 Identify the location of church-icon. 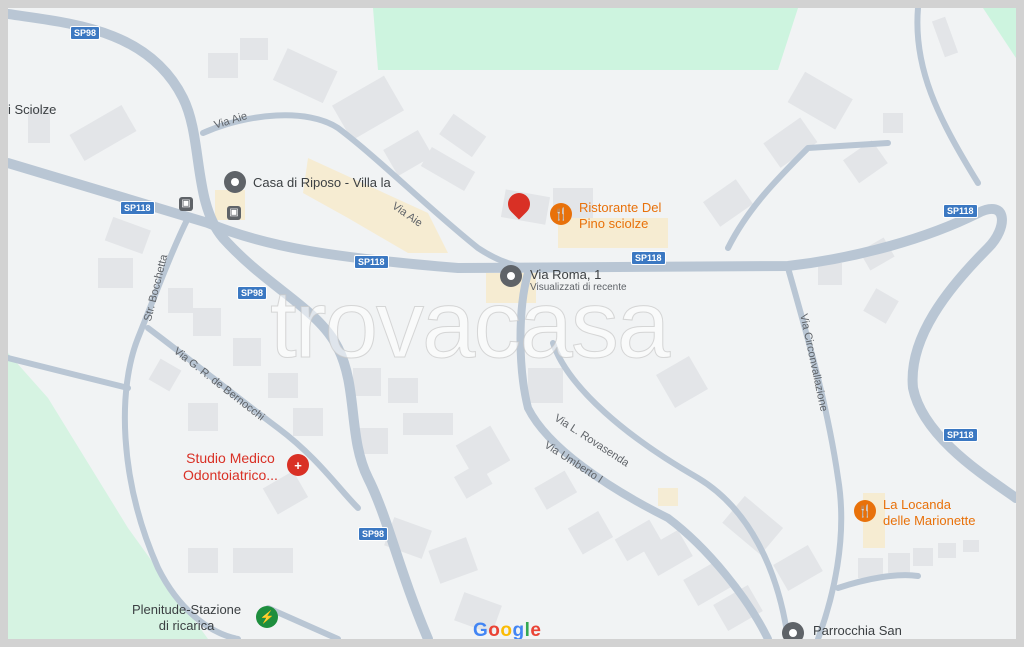
(793, 630).